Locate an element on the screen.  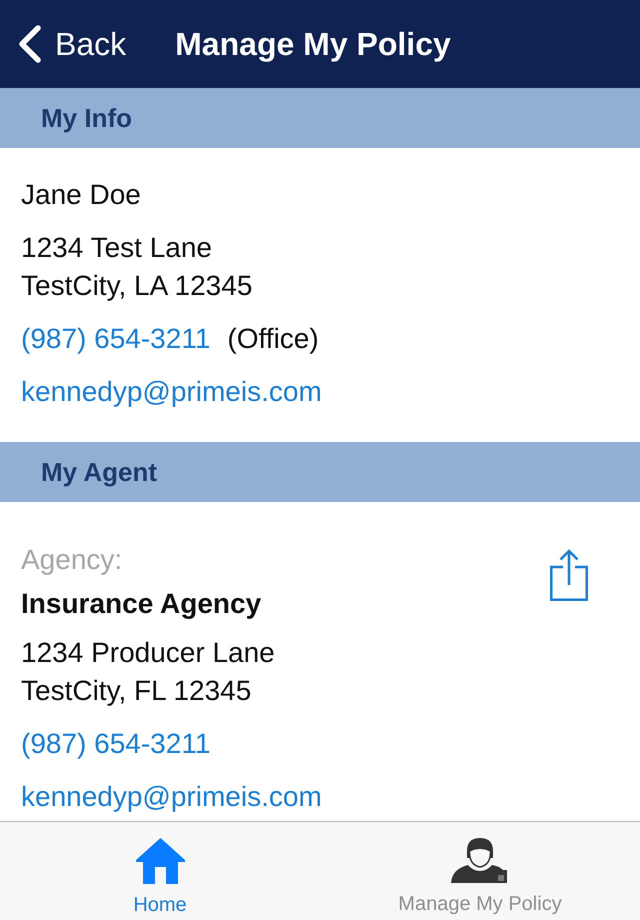
address-line: TestCity, LA 12345 is located at coordinates (136, 286).